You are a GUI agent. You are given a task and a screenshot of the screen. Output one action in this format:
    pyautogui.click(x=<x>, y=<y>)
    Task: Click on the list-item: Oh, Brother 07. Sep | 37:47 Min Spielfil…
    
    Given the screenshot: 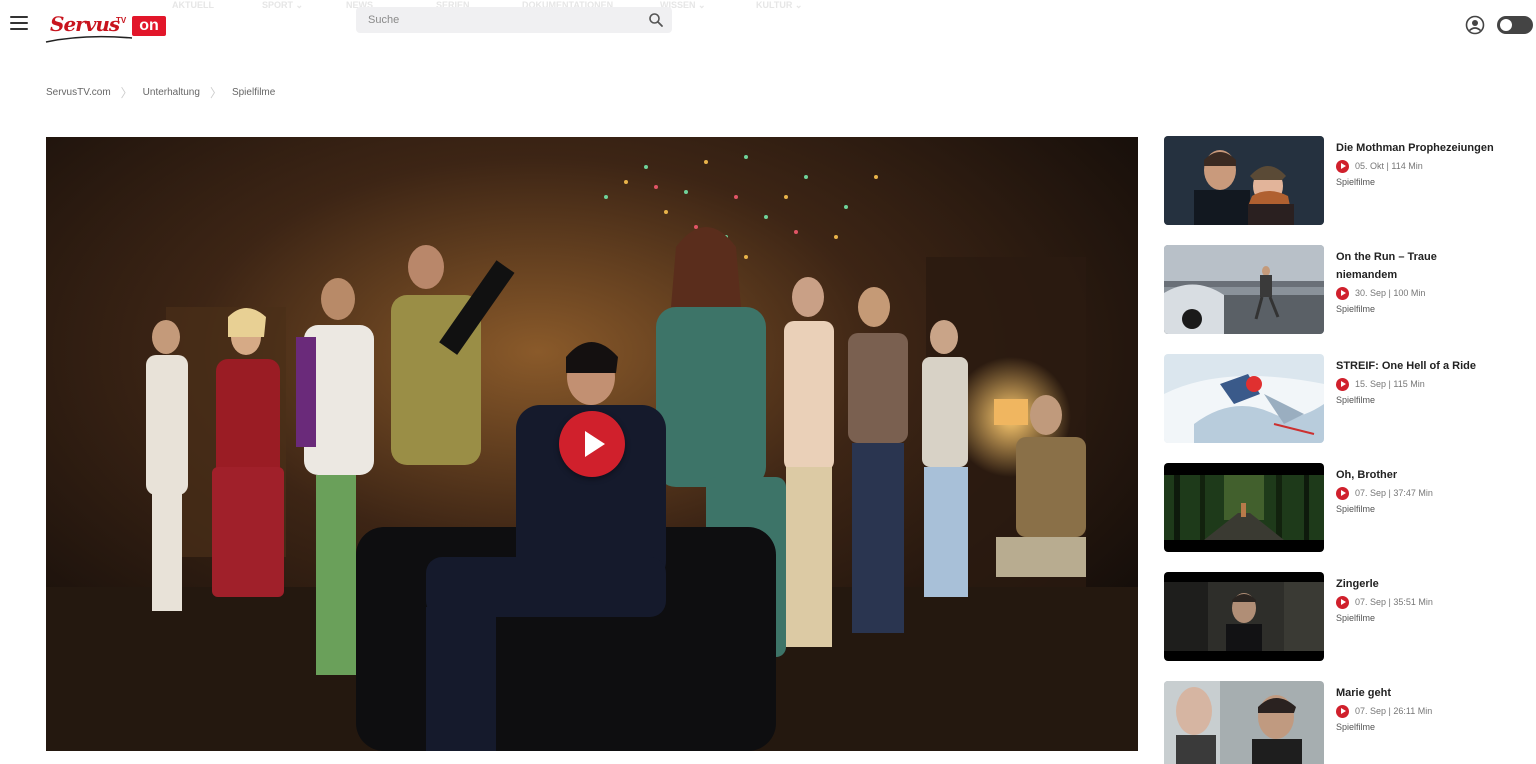 What is the action you would take?
    pyautogui.click(x=1334, y=508)
    